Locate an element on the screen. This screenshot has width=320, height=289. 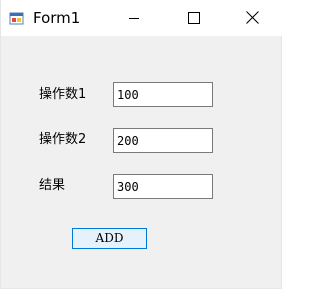
close-icon is located at coordinates (252, 18).